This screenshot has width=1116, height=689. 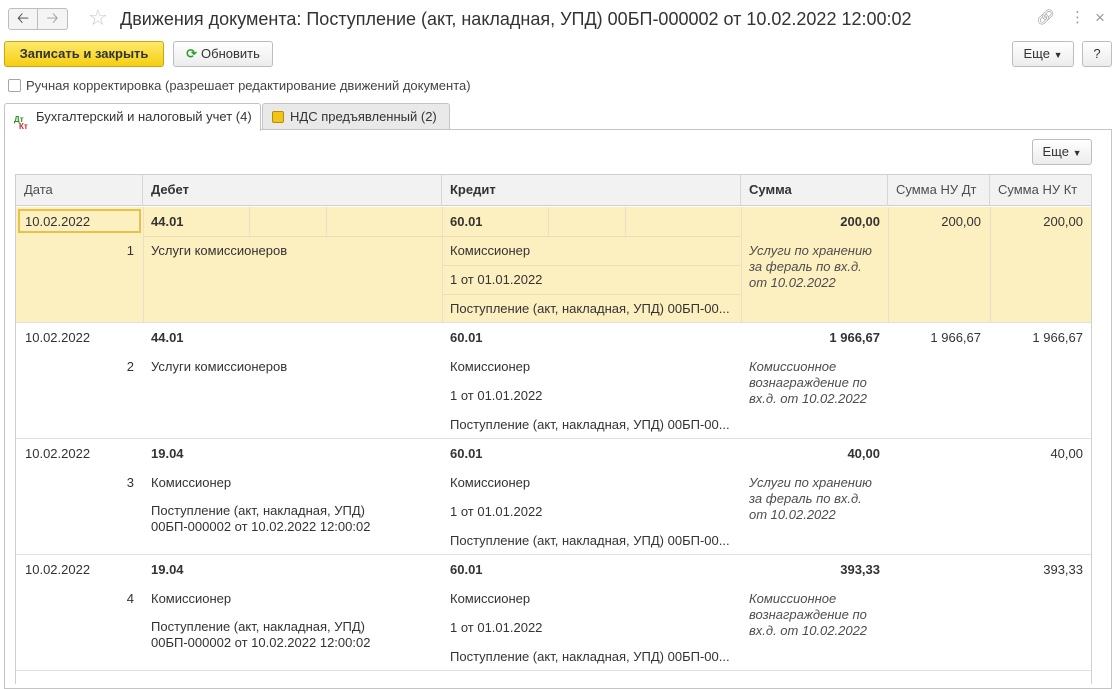 I want to click on column-header-date: Дата, so click(x=79, y=190).